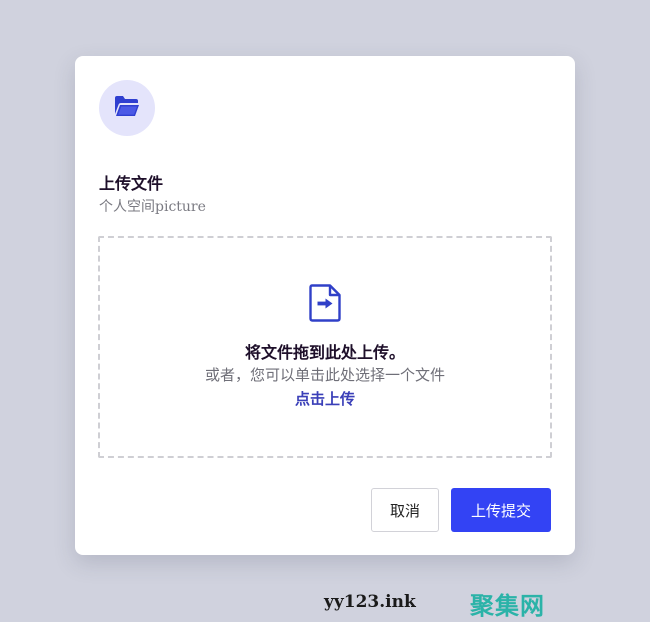 The height and width of the screenshot is (622, 650). What do you see at coordinates (325, 303) in the screenshot?
I see `file-upload-icon` at bounding box center [325, 303].